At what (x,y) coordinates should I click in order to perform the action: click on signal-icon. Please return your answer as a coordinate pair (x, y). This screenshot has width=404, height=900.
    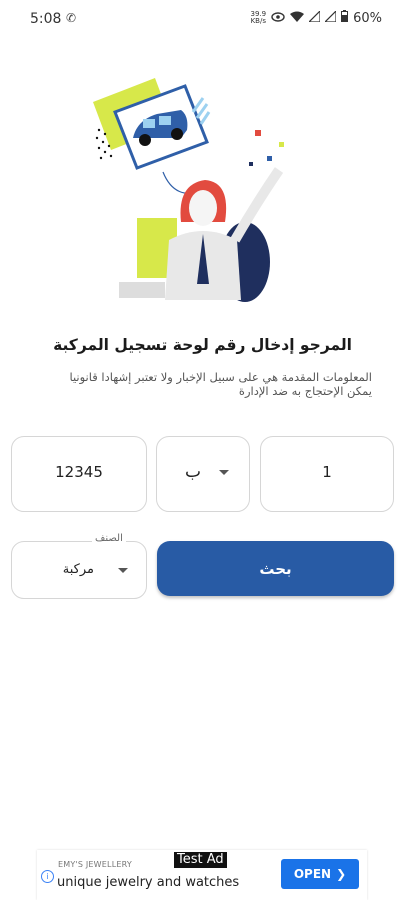
    Looking at the image, I should click on (314, 17).